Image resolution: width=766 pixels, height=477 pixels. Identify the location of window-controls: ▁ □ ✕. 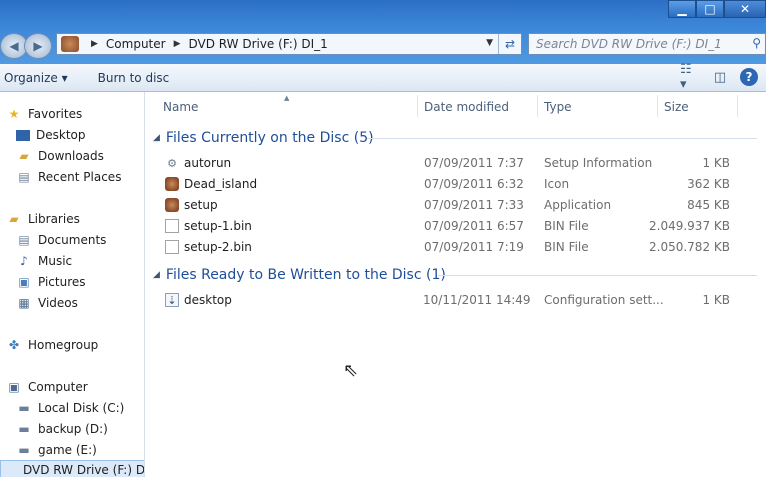
(717, 9).